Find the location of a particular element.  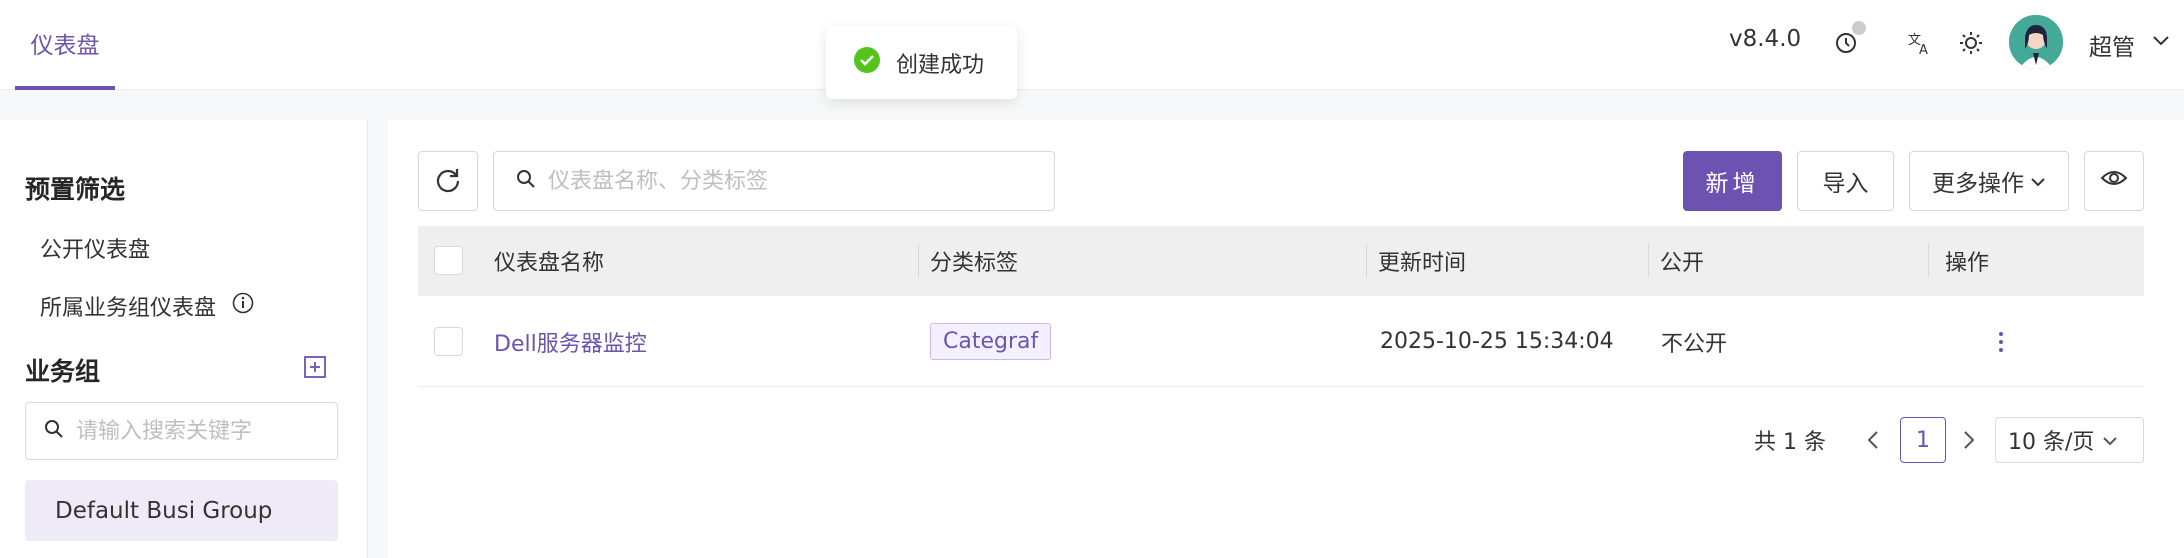

group-search-input is located at coordinates (201, 431).